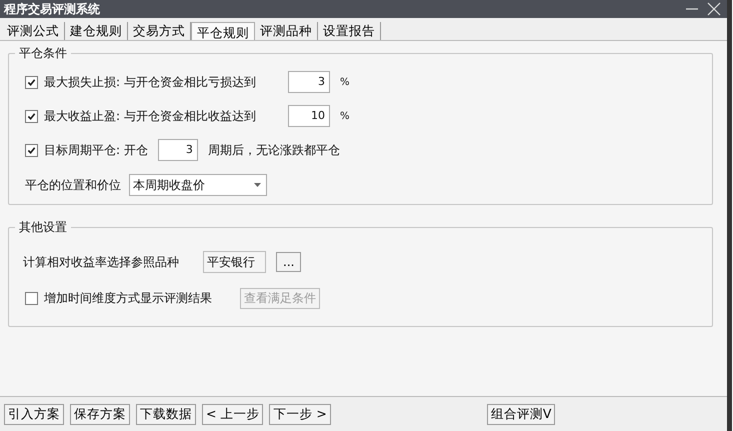 This screenshot has height=431, width=733. Describe the element at coordinates (233, 414) in the screenshot. I see `footer-button: < 上一步` at that location.